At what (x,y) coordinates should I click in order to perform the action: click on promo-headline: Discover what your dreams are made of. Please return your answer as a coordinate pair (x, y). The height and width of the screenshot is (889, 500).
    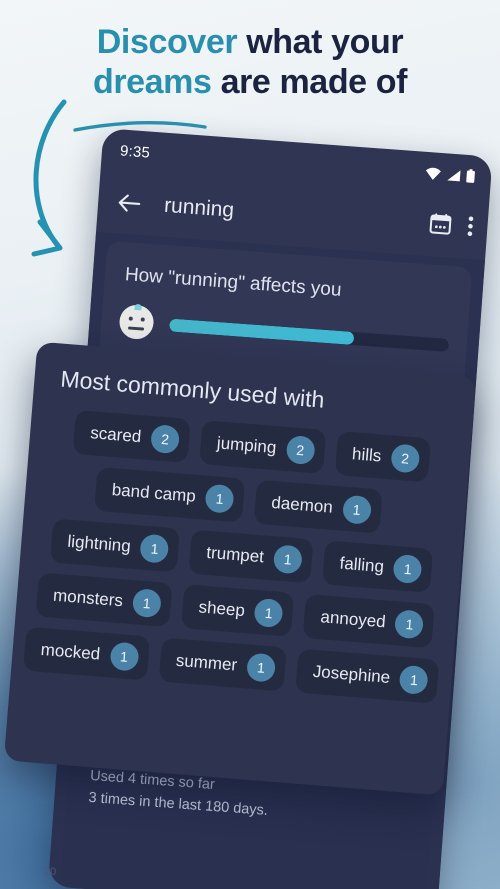
    Looking at the image, I should click on (250, 77).